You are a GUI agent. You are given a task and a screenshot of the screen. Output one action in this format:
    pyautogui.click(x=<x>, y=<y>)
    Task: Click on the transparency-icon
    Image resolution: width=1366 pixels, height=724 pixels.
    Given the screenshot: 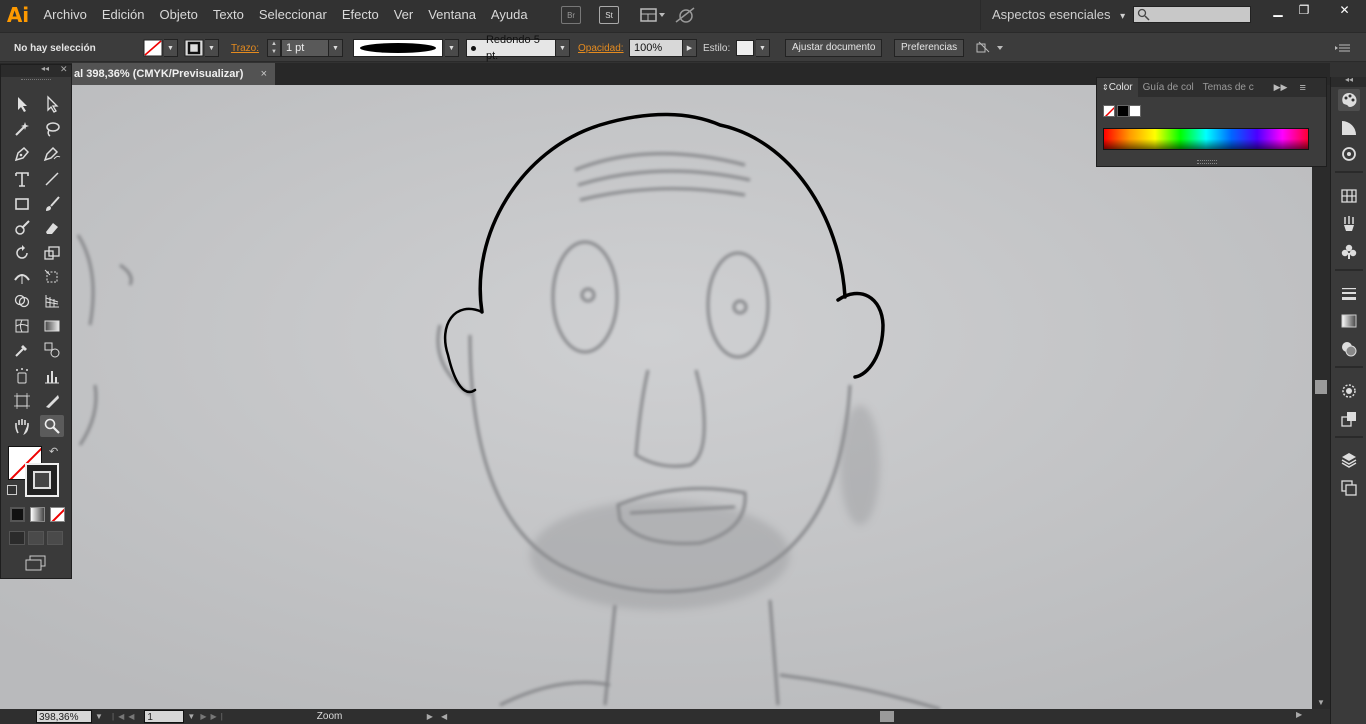 What is the action you would take?
    pyautogui.click(x=1349, y=349)
    